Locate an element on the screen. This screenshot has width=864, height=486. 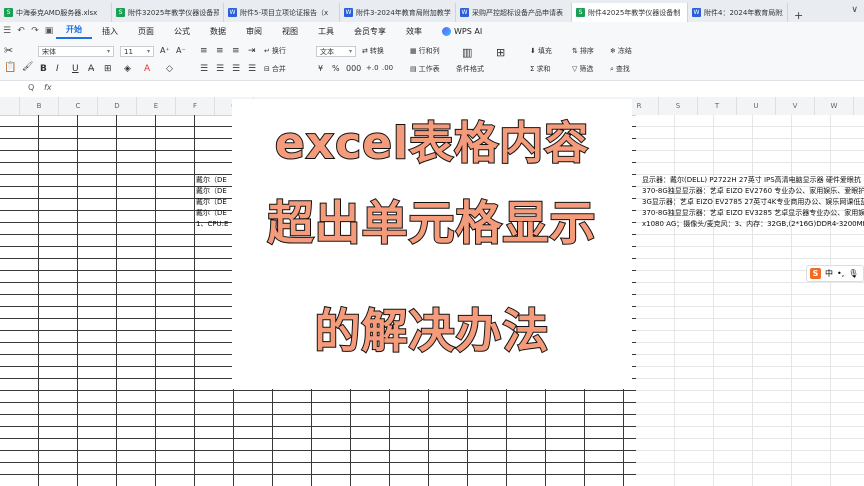
cell-text: 370-8G独显显示器：艺卓 EIZO EV3285 艺卓显示器专业办公、家用娱 is located at coordinates (753, 213).